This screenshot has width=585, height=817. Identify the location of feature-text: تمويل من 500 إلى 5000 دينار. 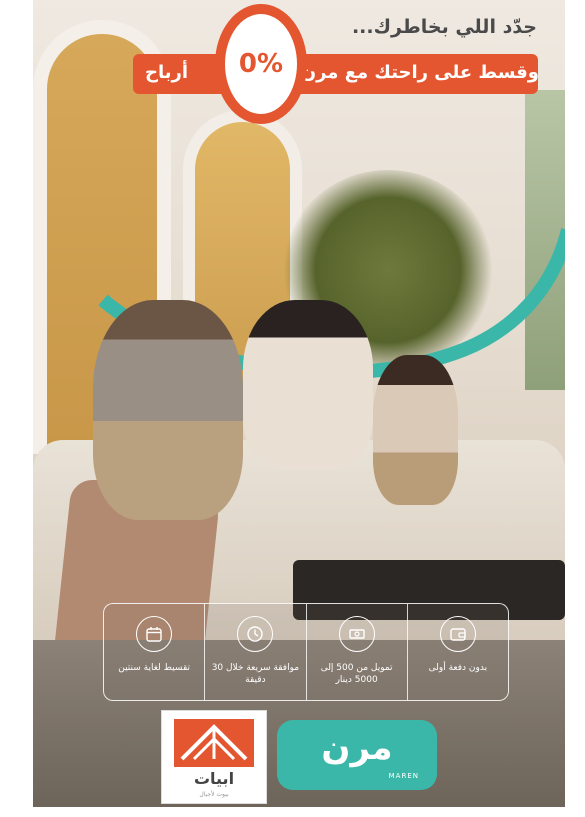
(356, 674).